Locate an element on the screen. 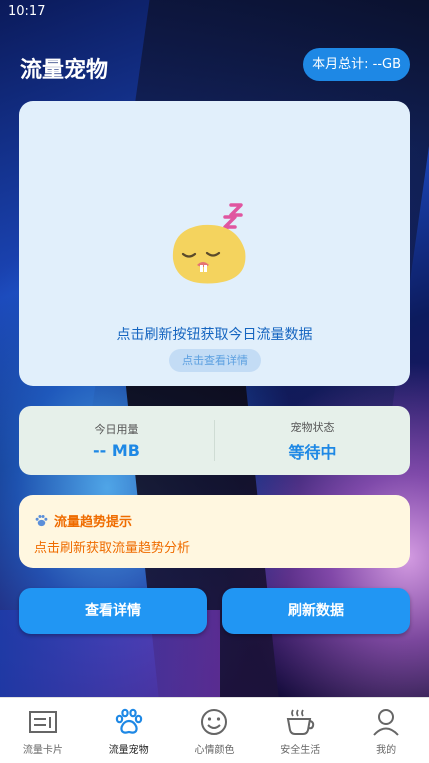  refresh-button: 刷新数据 is located at coordinates (316, 611).